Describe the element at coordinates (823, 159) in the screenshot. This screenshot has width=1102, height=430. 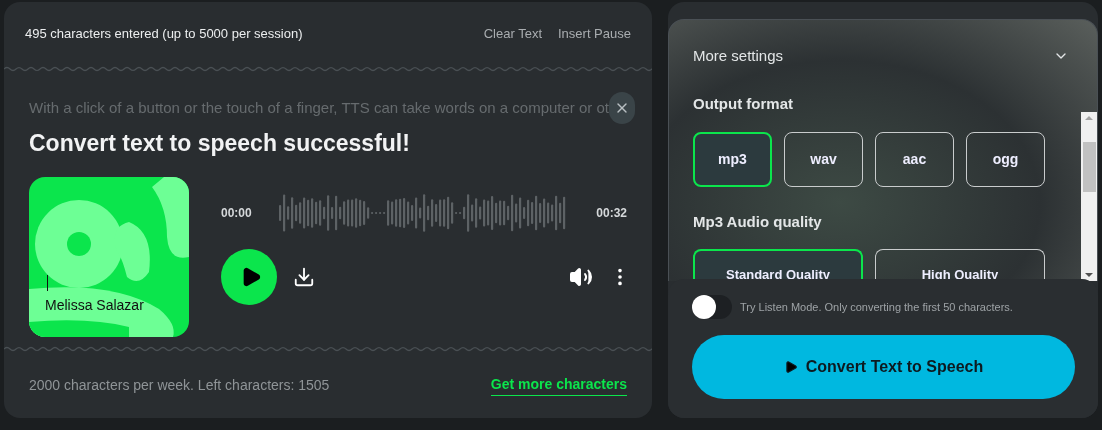
I see `format-option: wav` at that location.